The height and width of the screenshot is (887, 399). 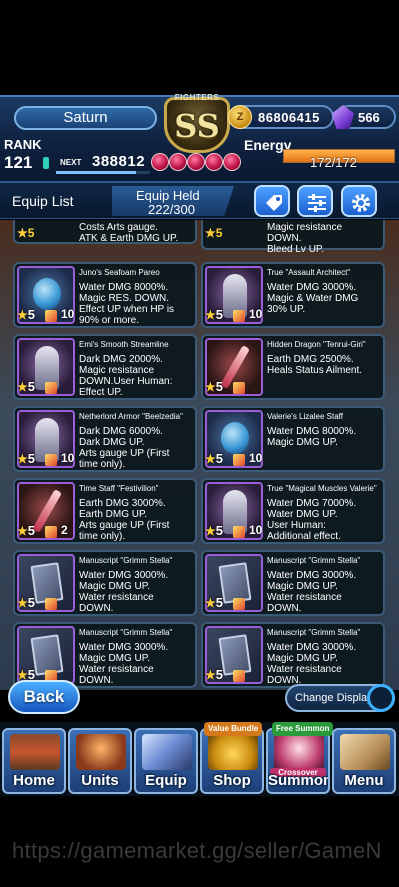 I want to click on equip-name: Emi's Smooth Streamline, so click(x=124, y=344).